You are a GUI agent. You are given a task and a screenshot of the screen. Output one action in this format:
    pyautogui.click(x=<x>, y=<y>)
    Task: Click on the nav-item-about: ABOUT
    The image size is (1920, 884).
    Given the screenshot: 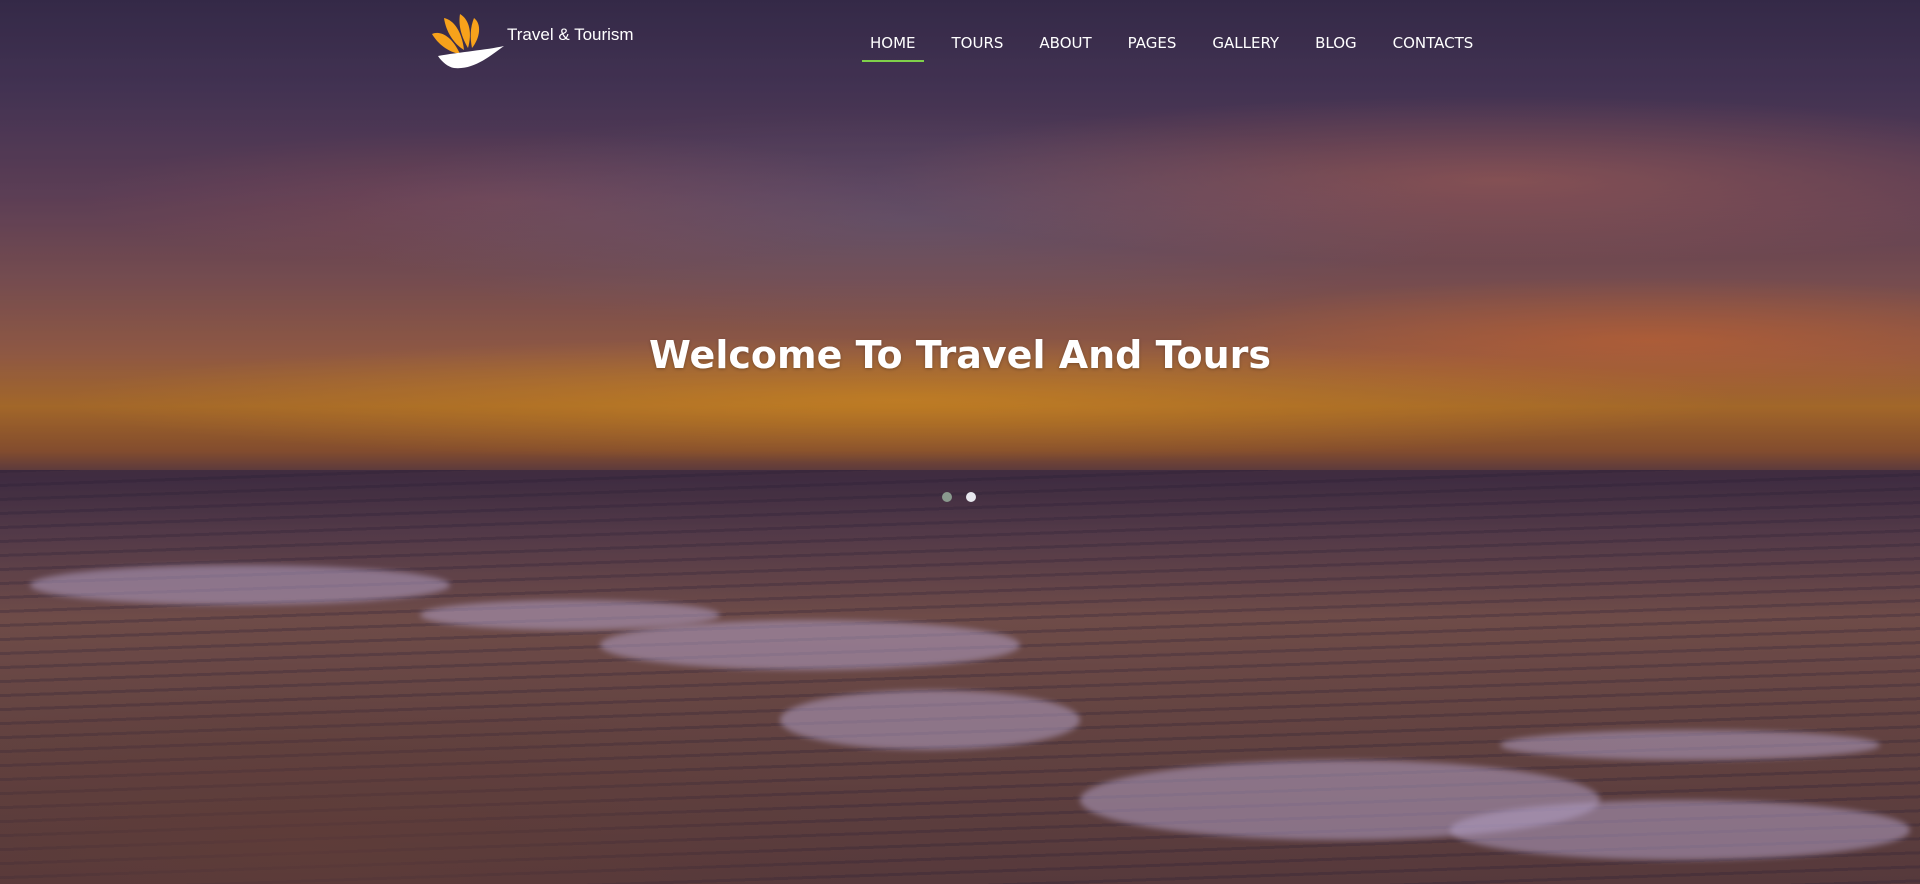 What is the action you would take?
    pyautogui.click(x=1065, y=46)
    